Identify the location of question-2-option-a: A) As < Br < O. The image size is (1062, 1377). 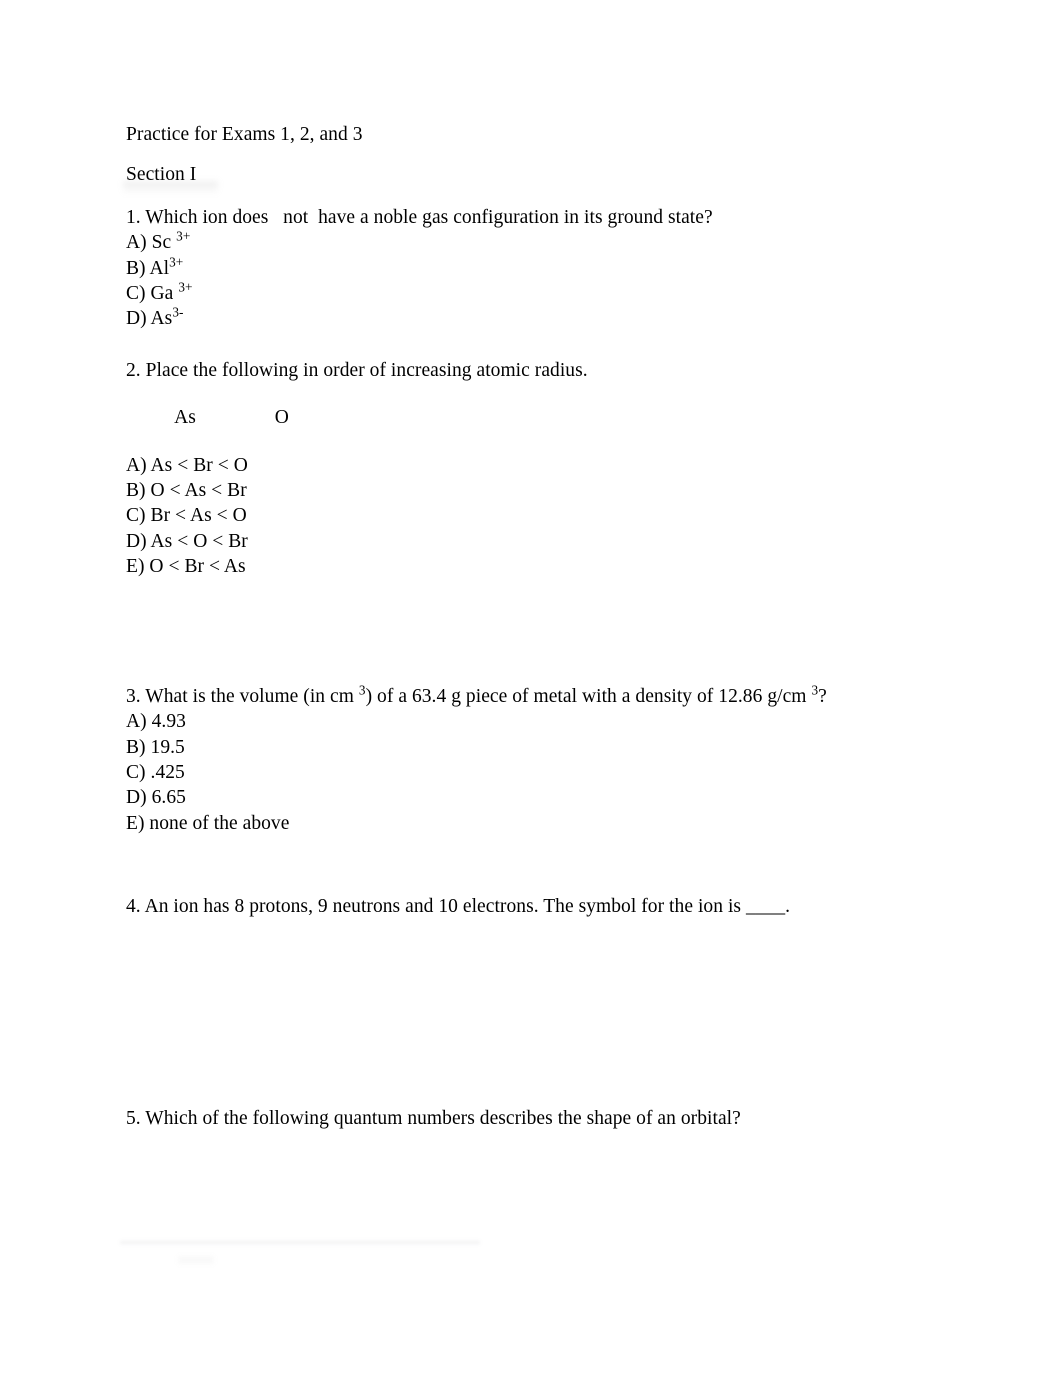
(187, 465).